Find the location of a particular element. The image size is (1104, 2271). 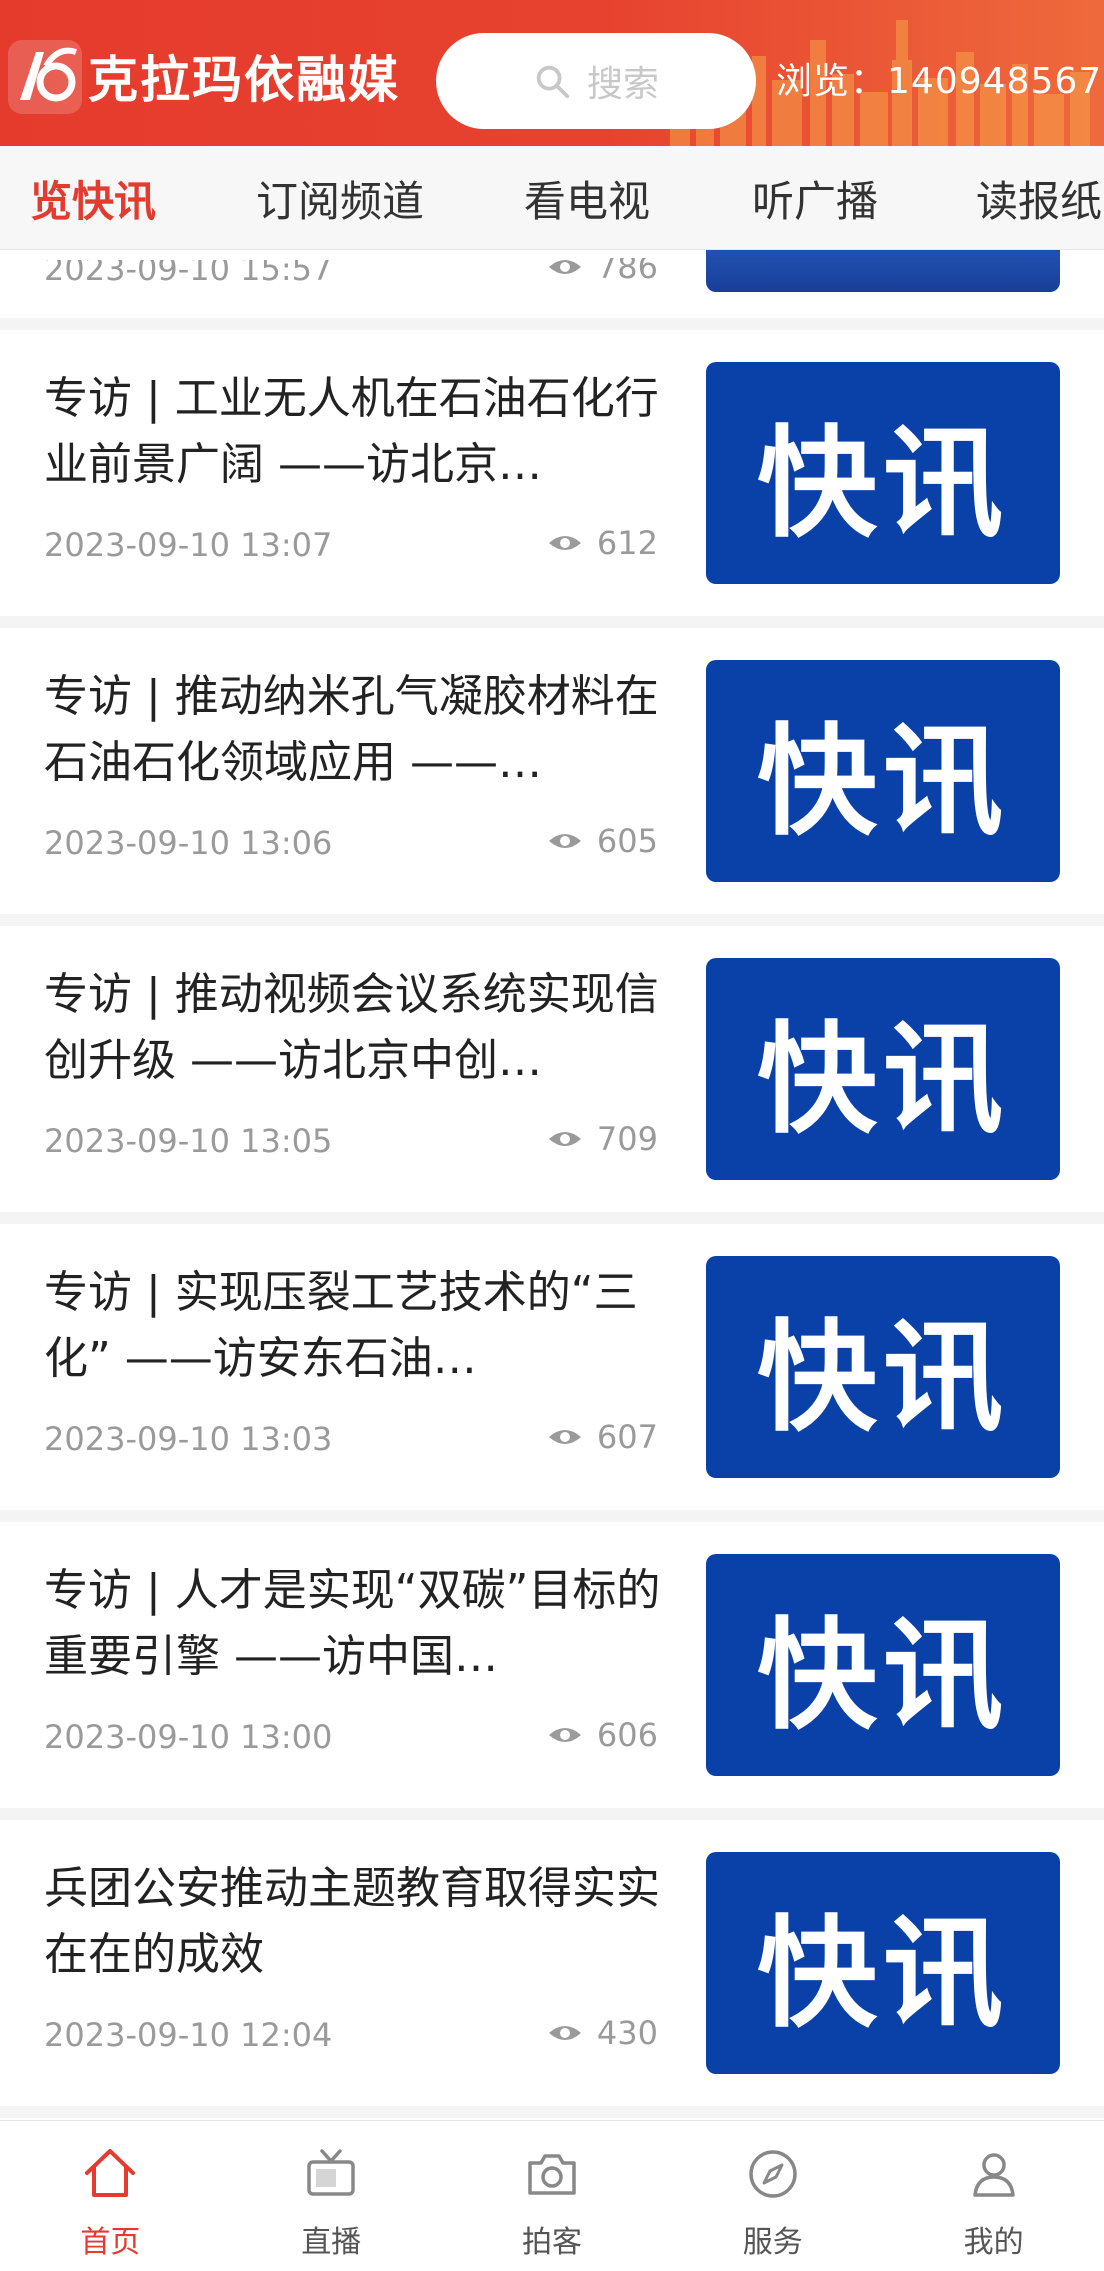

camera-icon is located at coordinates (552, 2174).